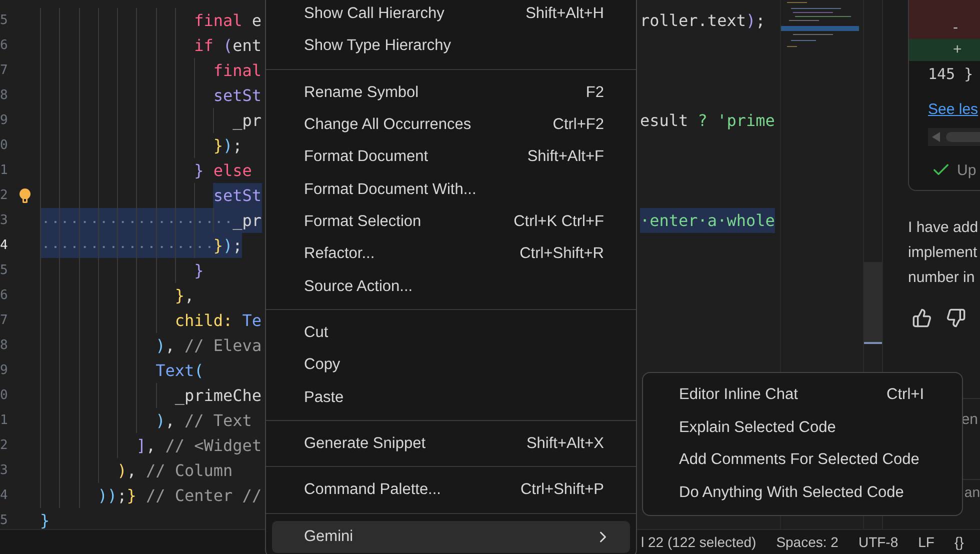 Image resolution: width=980 pixels, height=554 pixels. What do you see at coordinates (247, 121) in the screenshot?
I see `code-line: _pr` at bounding box center [247, 121].